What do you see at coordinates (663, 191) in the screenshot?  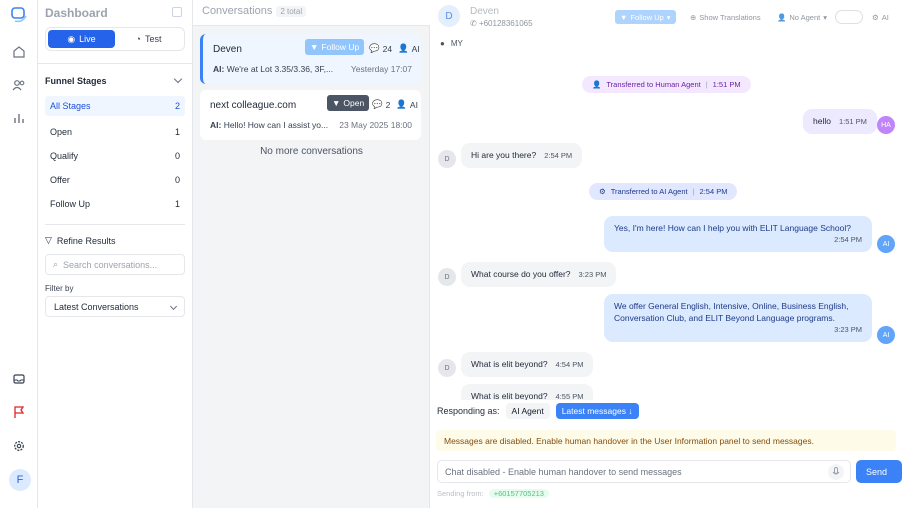 I see `transfer-event: ⚙ Transferred to AI Agent | 2:54 PM` at bounding box center [663, 191].